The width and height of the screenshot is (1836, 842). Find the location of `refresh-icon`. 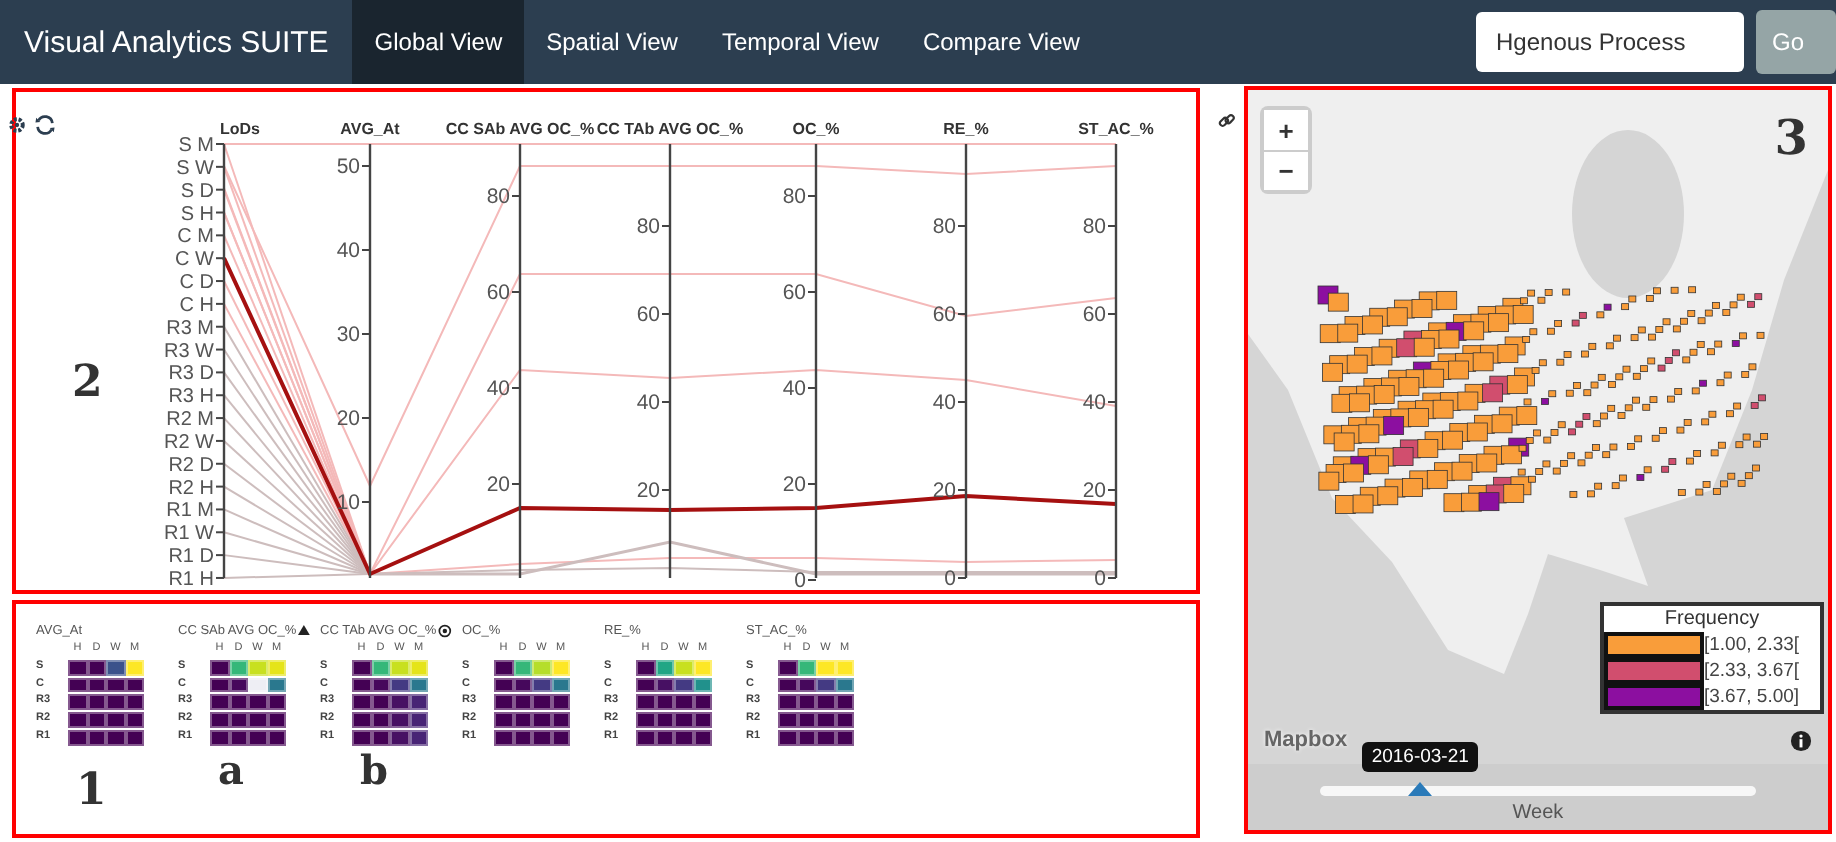

refresh-icon is located at coordinates (45, 125).